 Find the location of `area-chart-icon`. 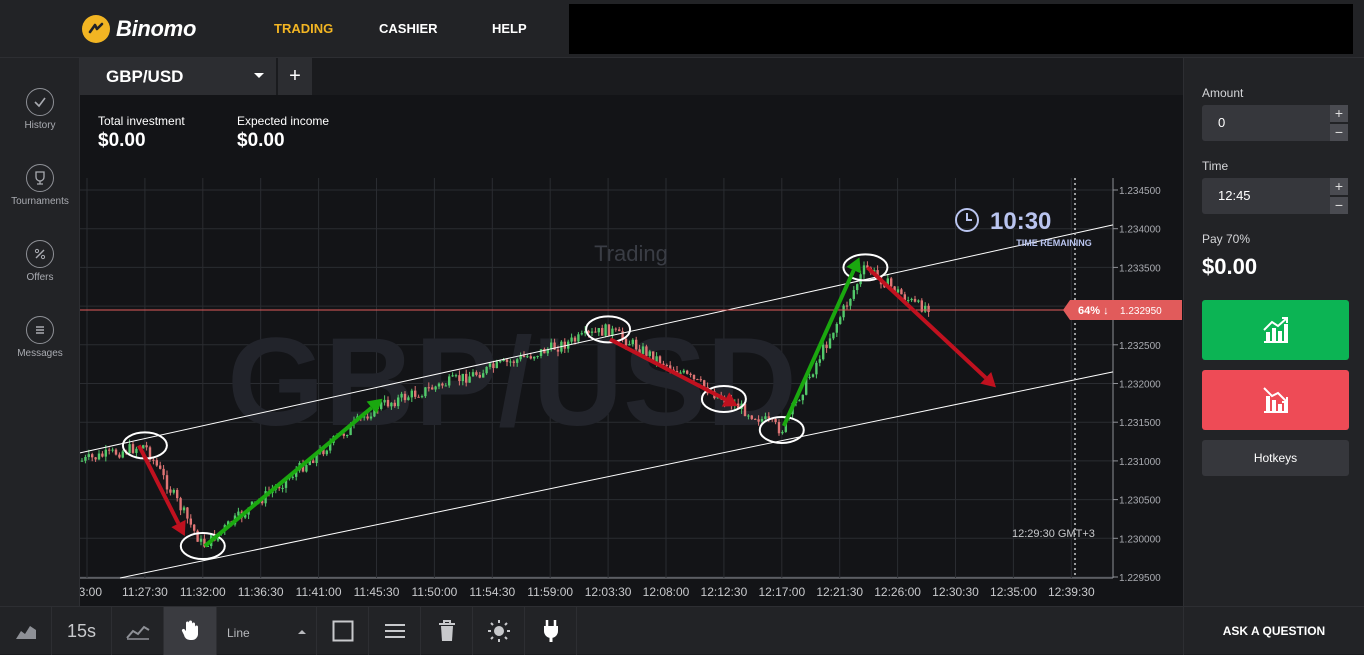

area-chart-icon is located at coordinates (25, 632).